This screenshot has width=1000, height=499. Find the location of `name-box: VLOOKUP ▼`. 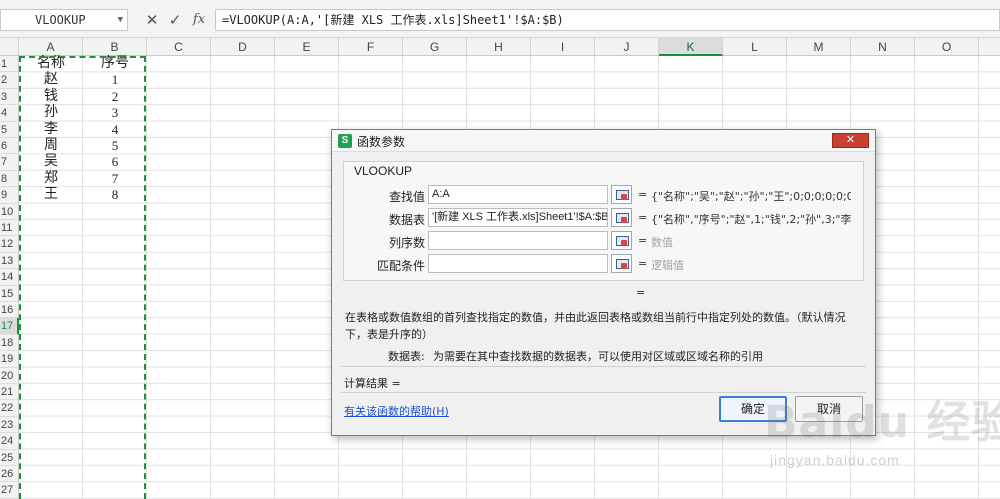

name-box: VLOOKUP ▼ is located at coordinates (64, 20).